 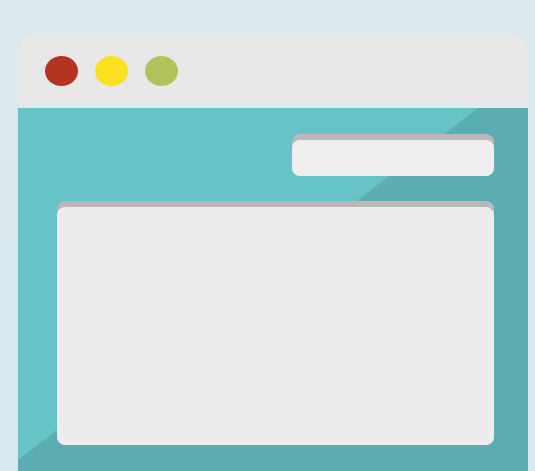 I want to click on search-field-frame, so click(x=393, y=155).